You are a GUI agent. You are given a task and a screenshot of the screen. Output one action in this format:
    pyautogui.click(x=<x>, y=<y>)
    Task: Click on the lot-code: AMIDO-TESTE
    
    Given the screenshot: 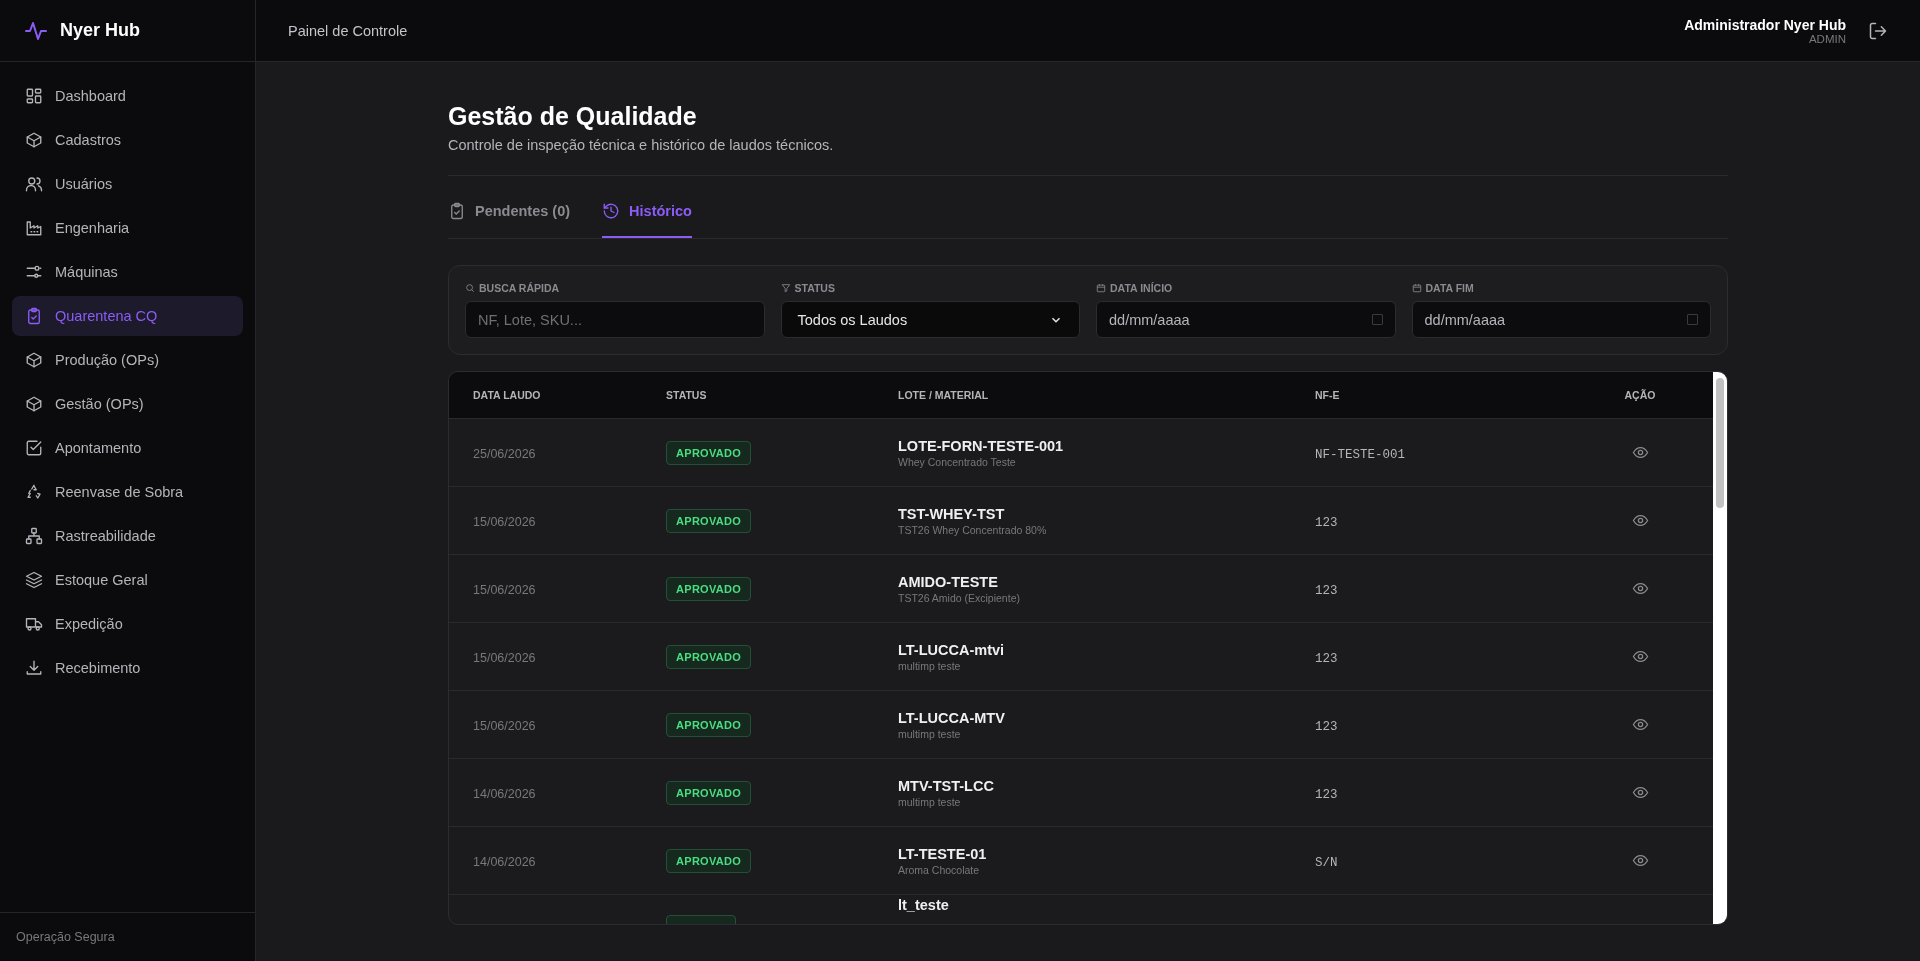 What is the action you would take?
    pyautogui.click(x=948, y=581)
    